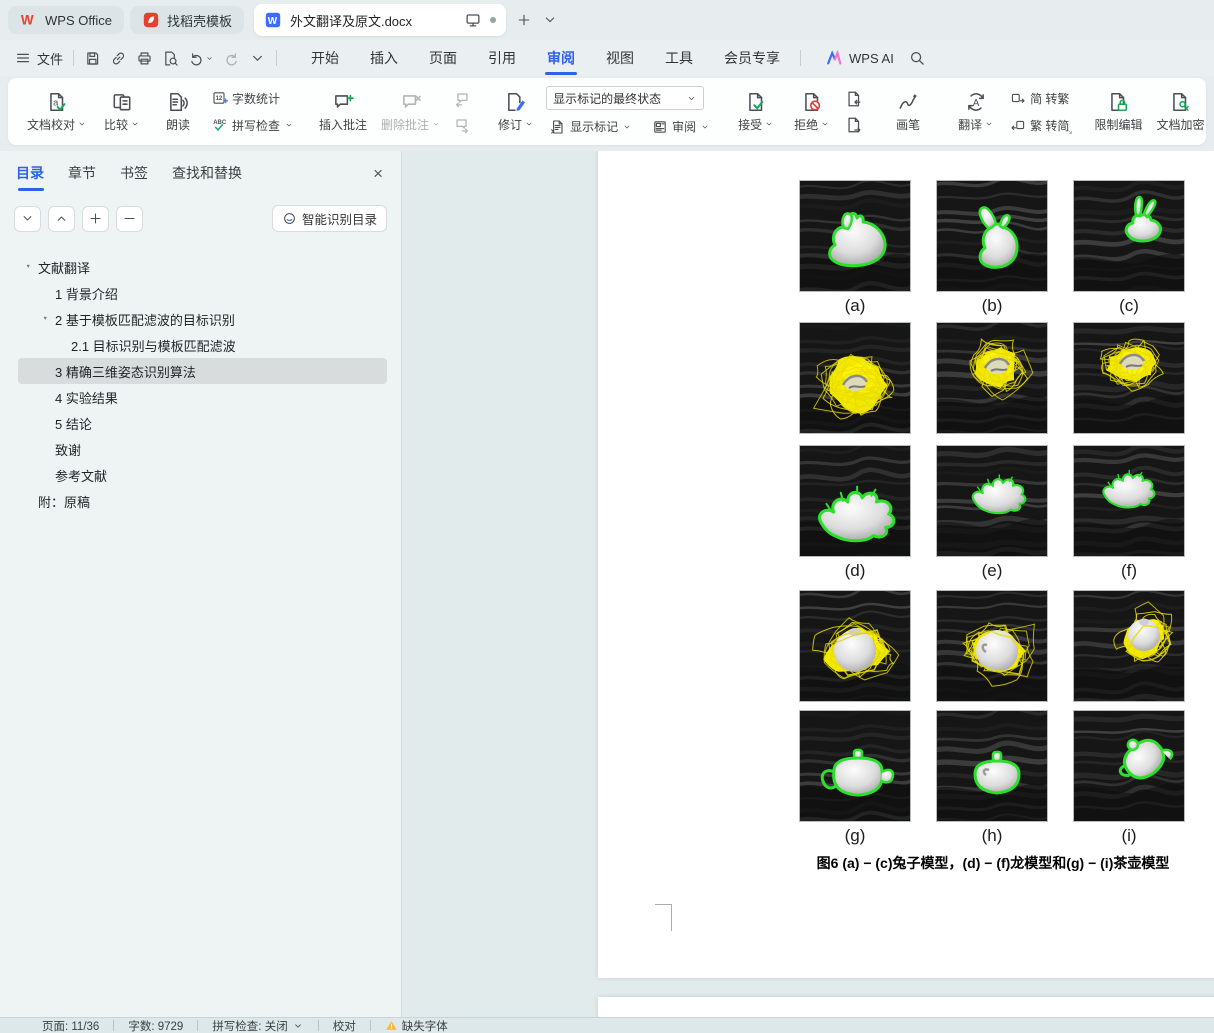  I want to click on menu-item-reference: 引用, so click(502, 58).